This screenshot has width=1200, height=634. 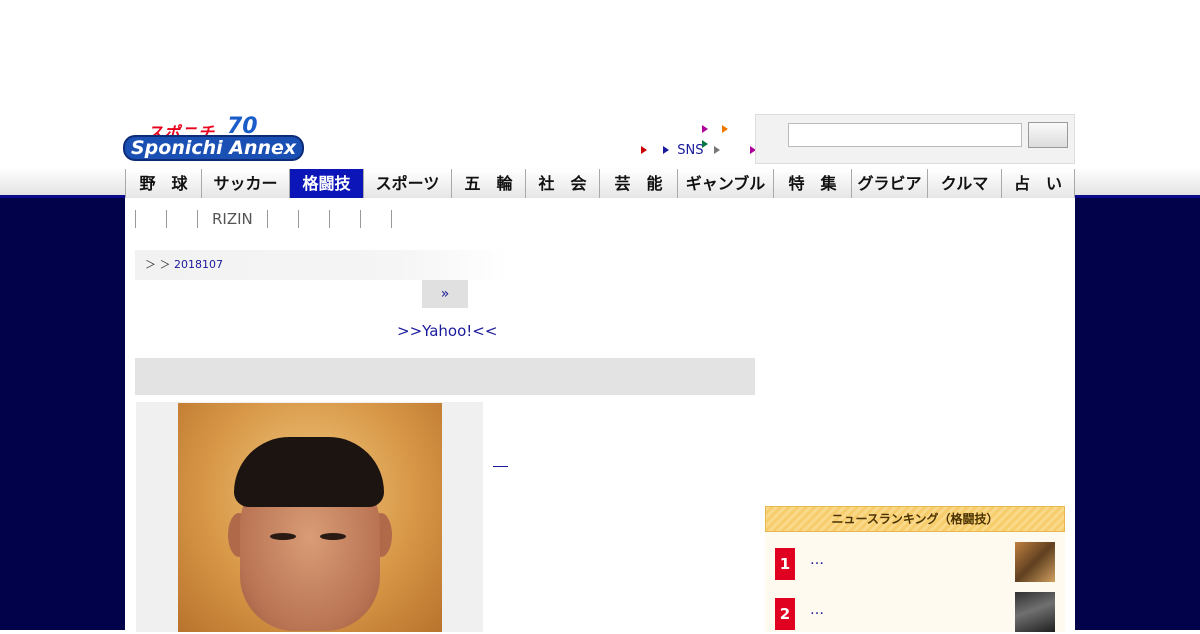 I want to click on sns-link: SNS, so click(x=690, y=150).